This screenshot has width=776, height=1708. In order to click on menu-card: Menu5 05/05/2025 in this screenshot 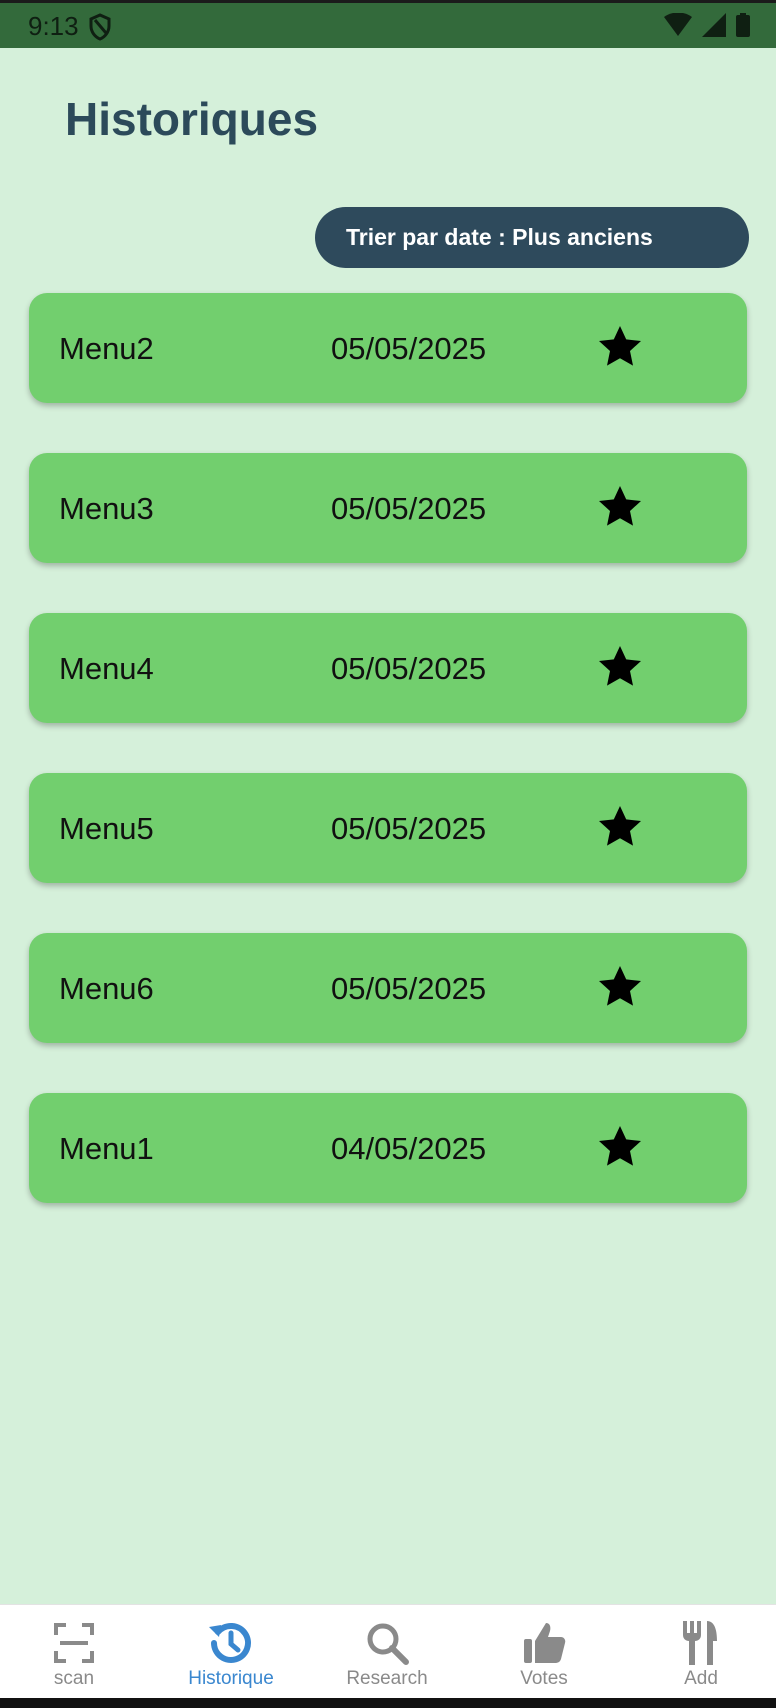, I will do `click(388, 828)`.